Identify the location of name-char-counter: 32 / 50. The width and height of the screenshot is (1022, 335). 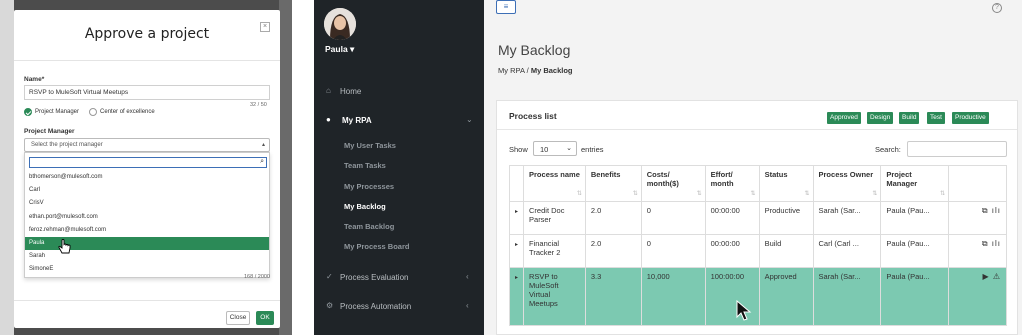
(258, 105).